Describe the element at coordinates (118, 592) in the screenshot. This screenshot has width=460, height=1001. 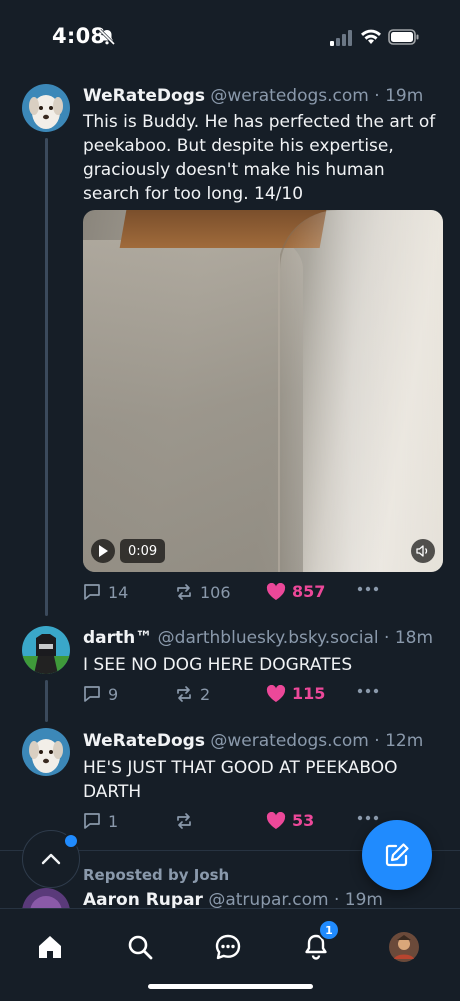
I see `reply-count: 14` at that location.